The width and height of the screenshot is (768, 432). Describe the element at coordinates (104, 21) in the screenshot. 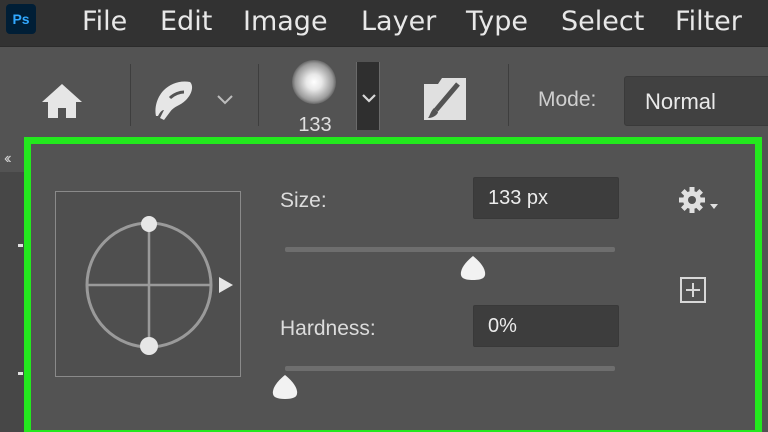

I see `menu-file: File` at that location.